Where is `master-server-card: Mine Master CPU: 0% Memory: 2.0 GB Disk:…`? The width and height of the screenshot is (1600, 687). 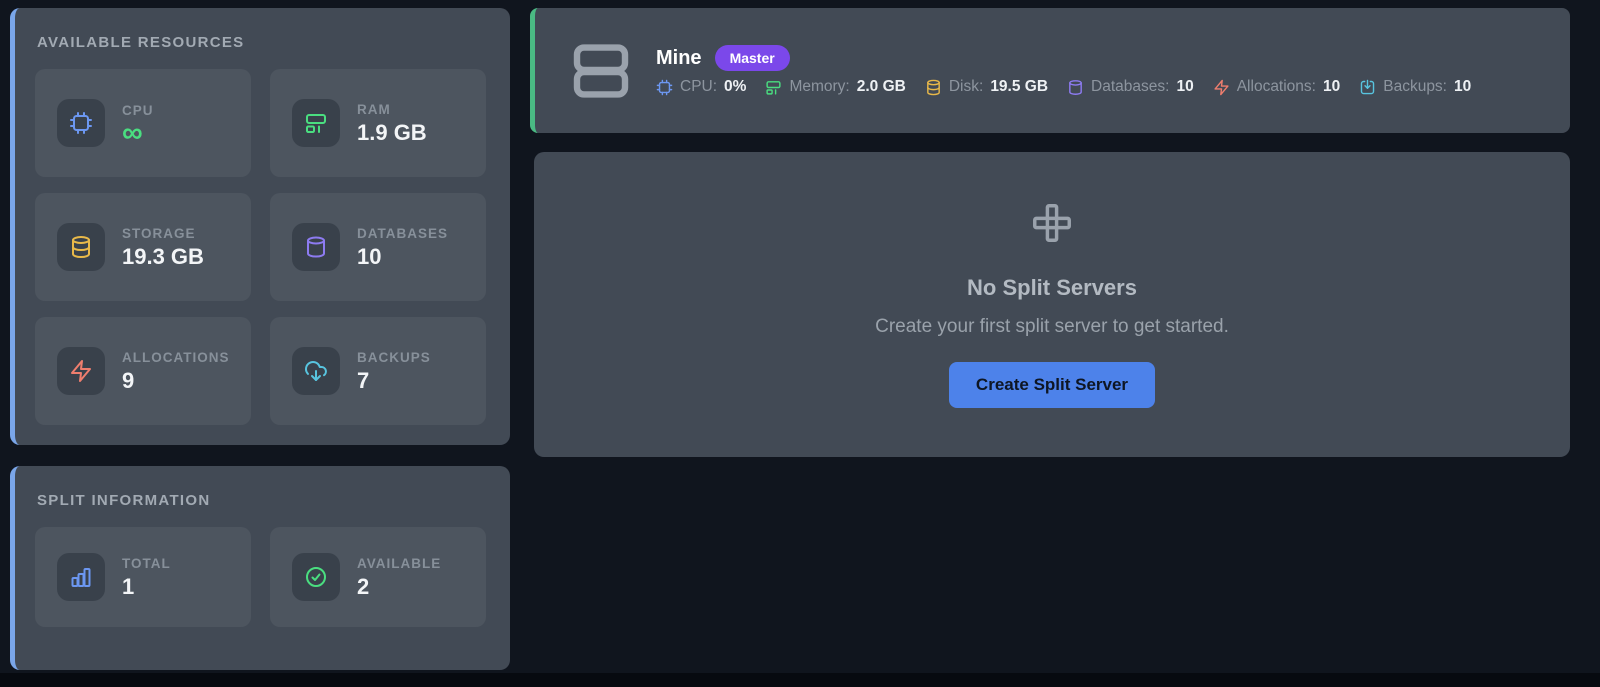 master-server-card: Mine Master CPU: 0% Memory: 2.0 GB Disk:… is located at coordinates (1050, 70).